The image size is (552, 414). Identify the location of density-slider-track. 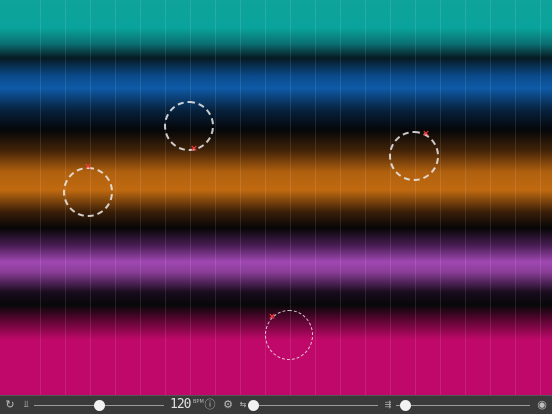
(463, 405).